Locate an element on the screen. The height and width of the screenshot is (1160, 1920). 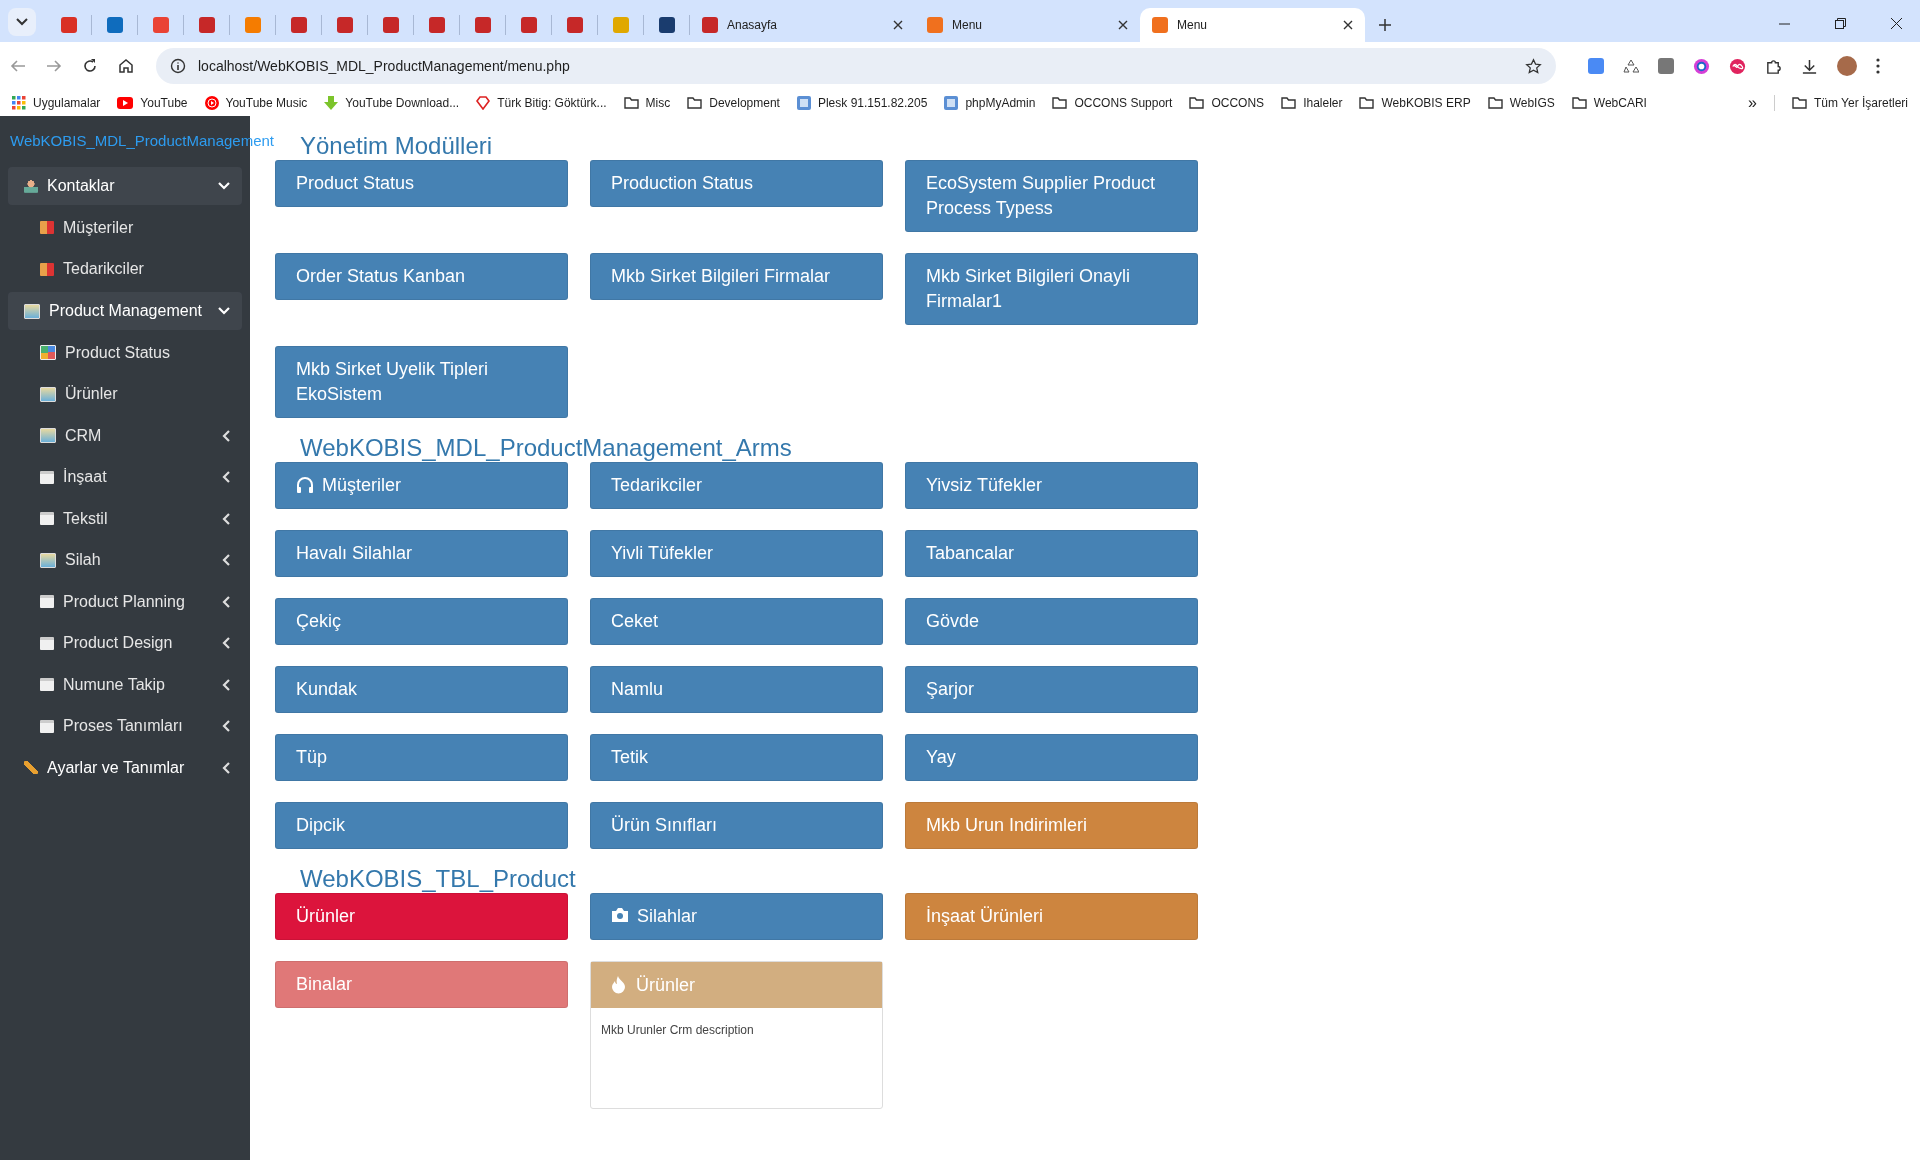
module-button: Order Status Kanban is located at coordinates (421, 276).